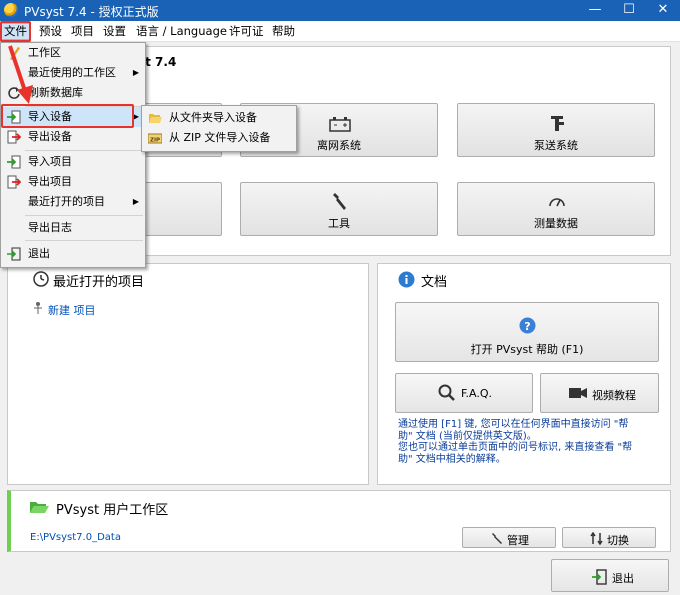 This screenshot has width=680, height=595. What do you see at coordinates (15, 31) in the screenshot?
I see `annotation-box-file-menu` at bounding box center [15, 31].